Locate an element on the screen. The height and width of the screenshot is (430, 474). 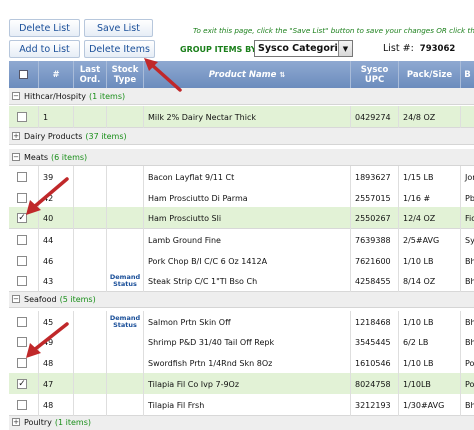
product-name-value: Bacon Layflat 9/11 Ct is located at coordinates (191, 177).